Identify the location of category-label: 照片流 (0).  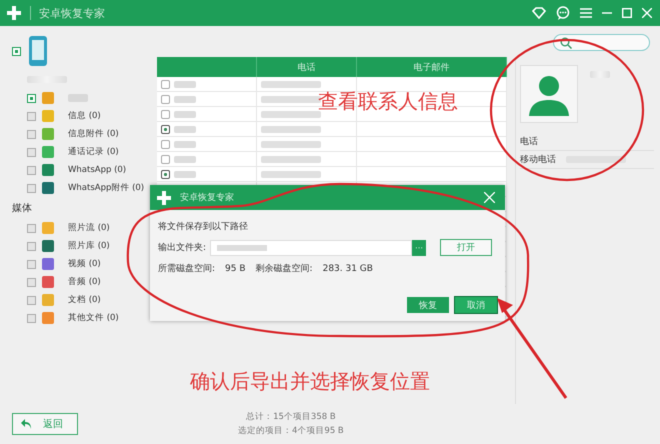
(89, 228).